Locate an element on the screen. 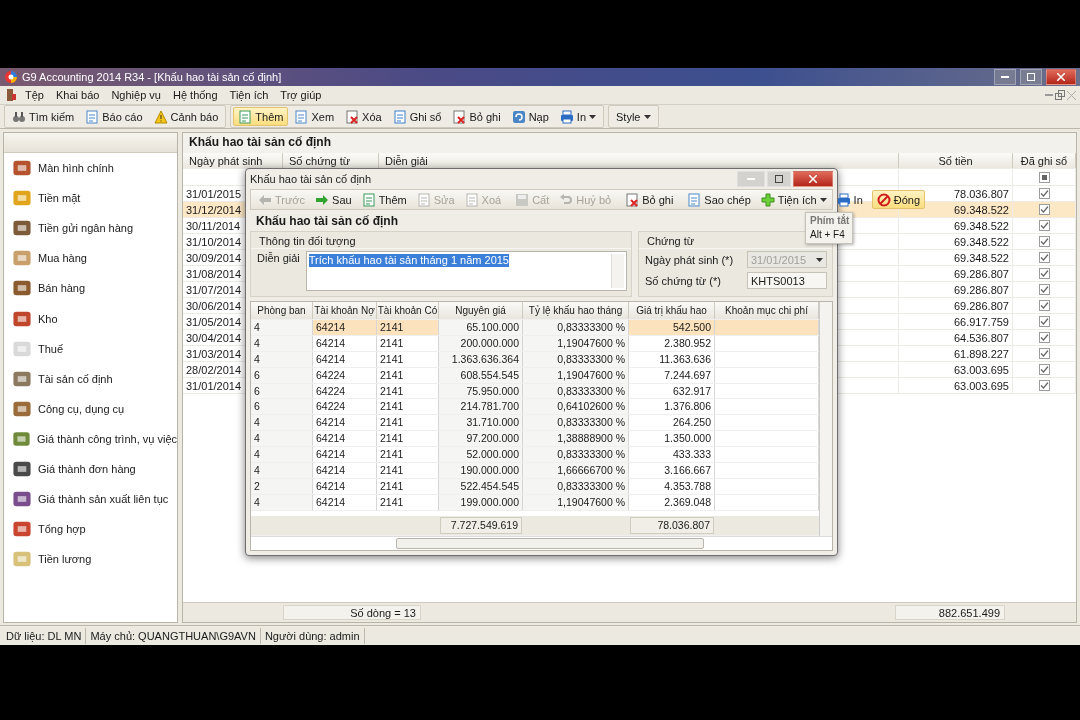 Image resolution: width=1080 pixels, height=720 pixels. menu-item: Trợ giúp is located at coordinates (301, 95).